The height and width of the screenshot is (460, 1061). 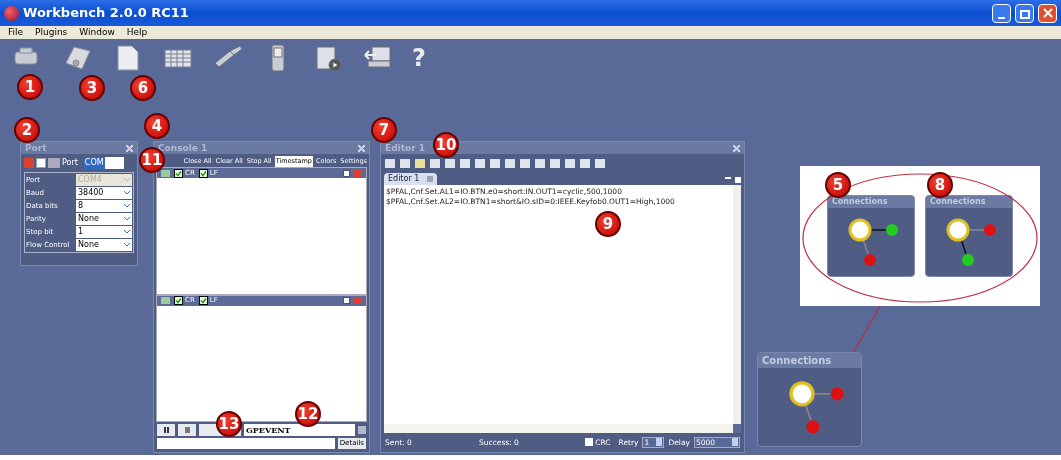 What do you see at coordinates (137, 32) in the screenshot?
I see `menu-item: Help` at bounding box center [137, 32].